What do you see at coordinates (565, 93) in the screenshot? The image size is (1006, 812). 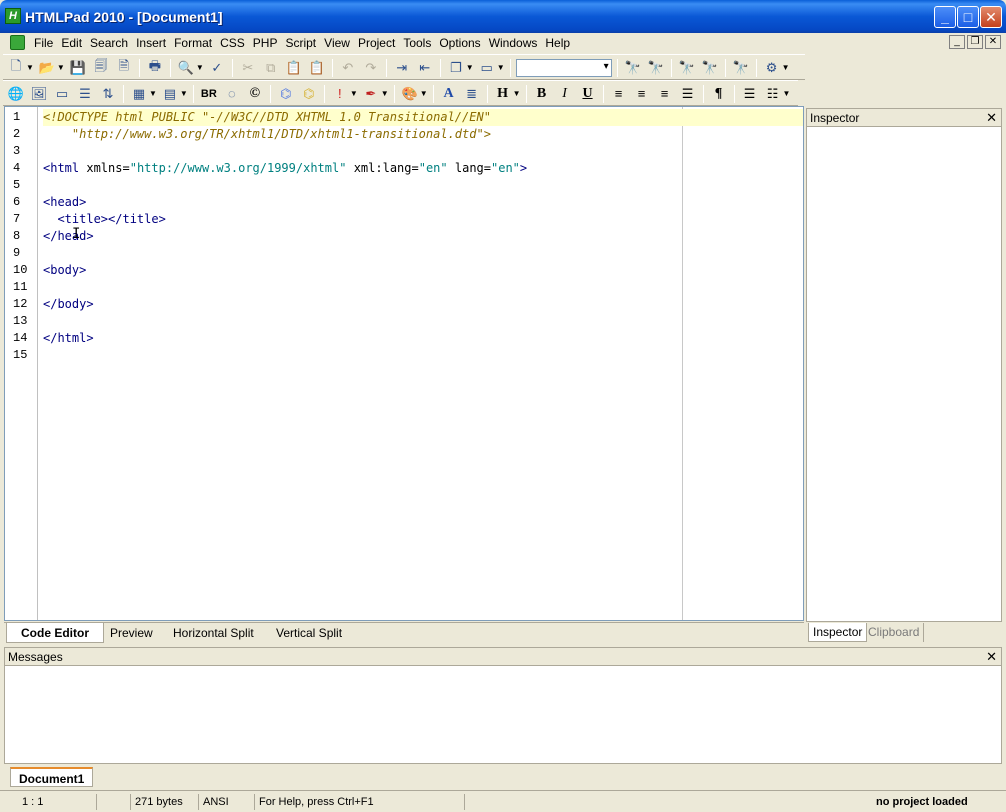 I see `italic-button: I` at bounding box center [565, 93].